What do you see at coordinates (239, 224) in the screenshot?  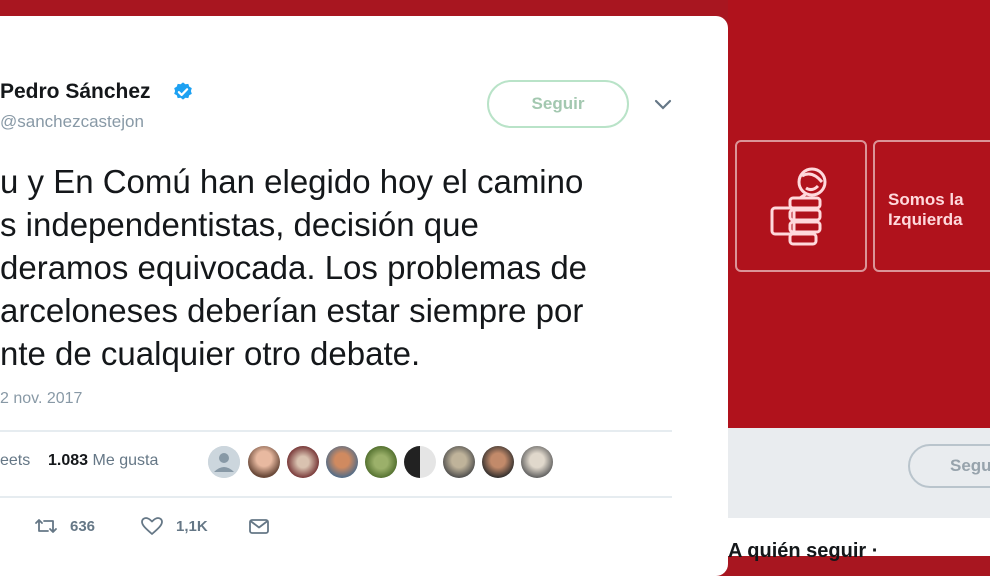 I see `tweet-text-line: s independentistas, decisión que` at bounding box center [239, 224].